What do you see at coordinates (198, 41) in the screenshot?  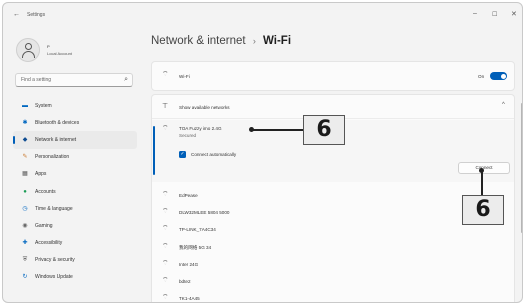 I see `breadcrumb-parent: Network & internet` at bounding box center [198, 41].